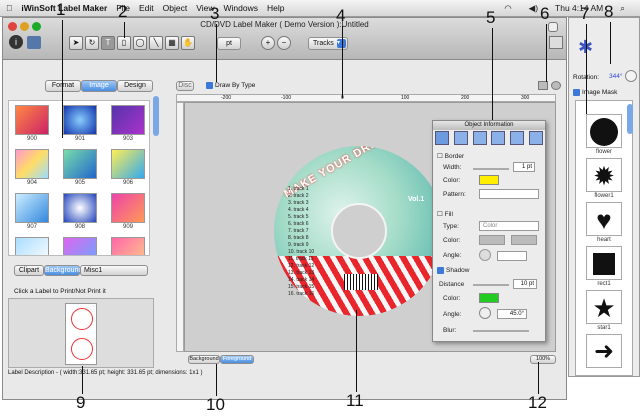 This screenshot has height=420, width=640. I want to click on view-icon, so click(543, 85).